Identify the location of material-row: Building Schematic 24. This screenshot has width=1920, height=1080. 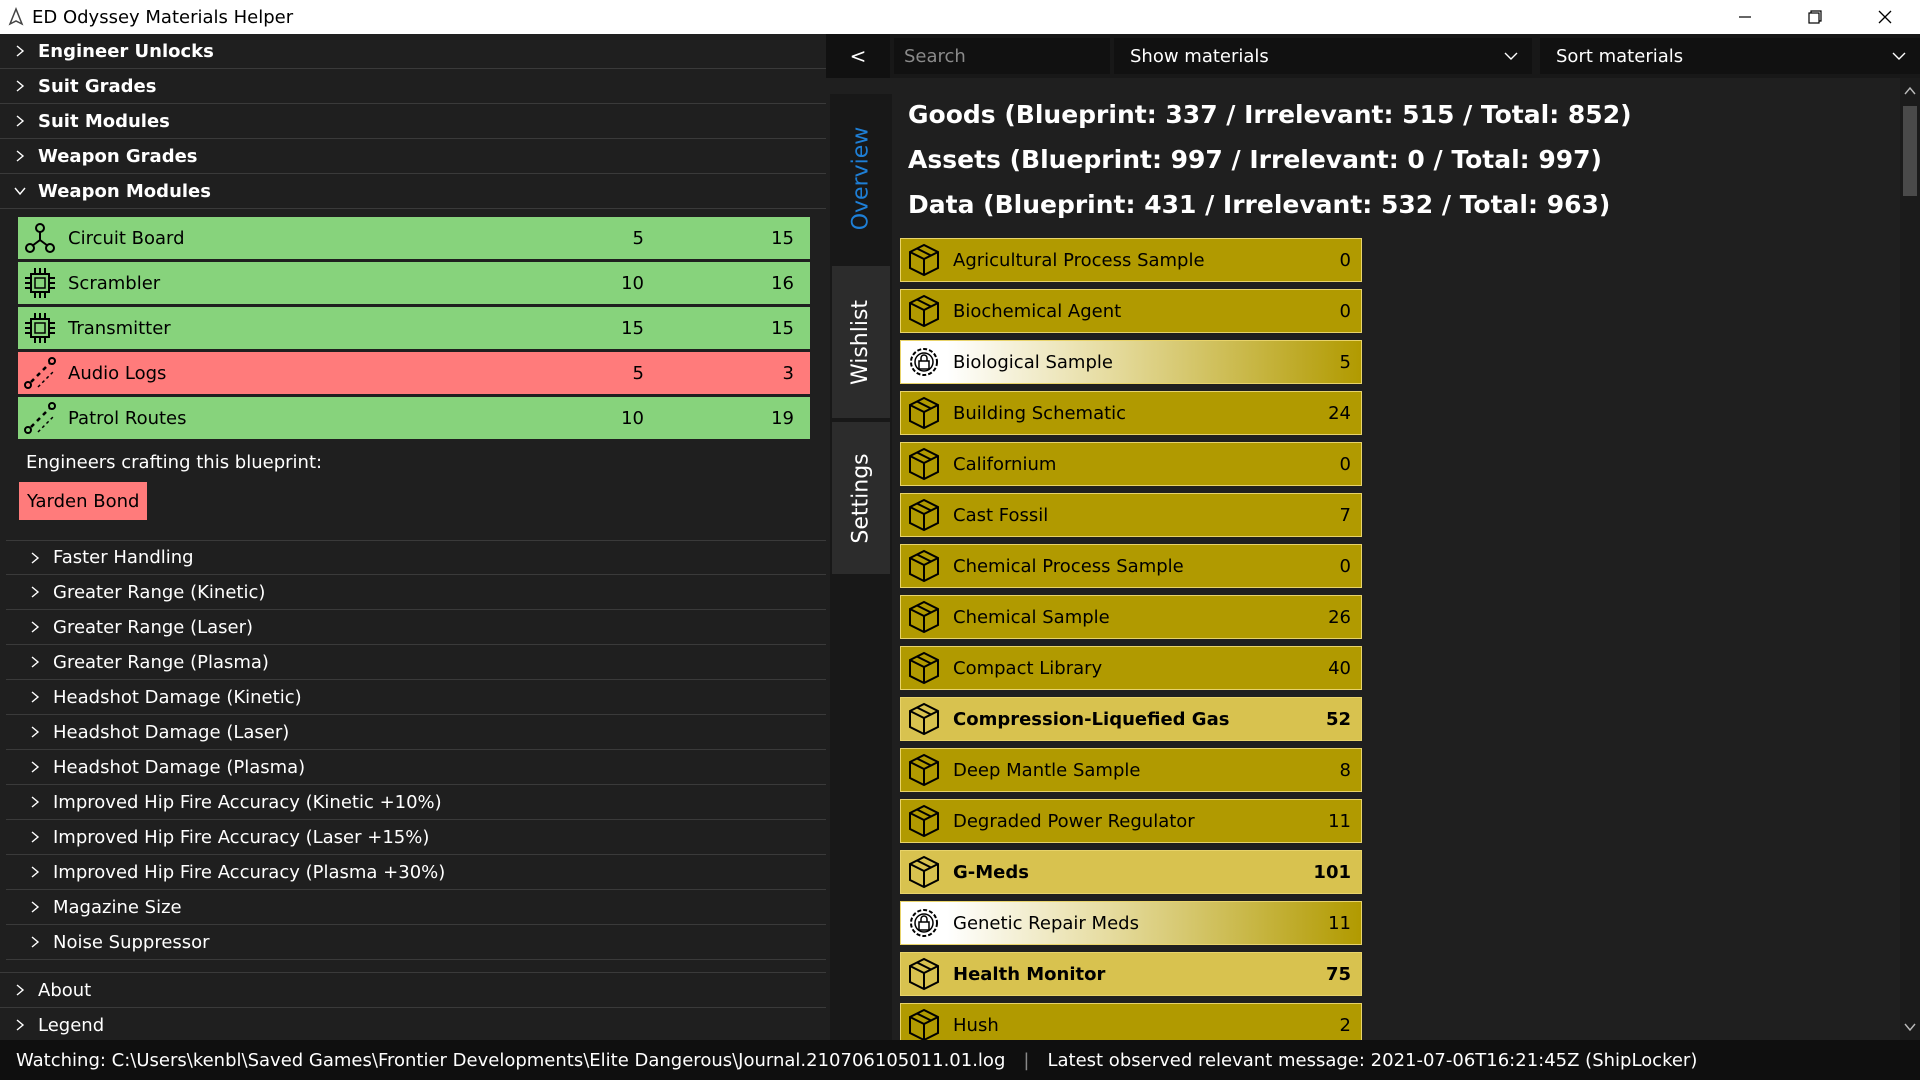
(1131, 413).